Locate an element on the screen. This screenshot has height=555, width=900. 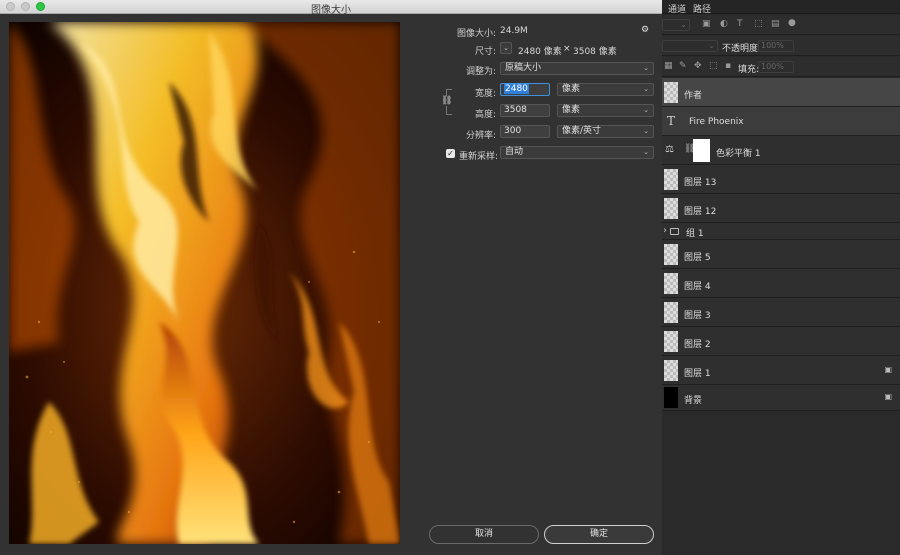
tab-channels: 通道 is located at coordinates (677, 8).